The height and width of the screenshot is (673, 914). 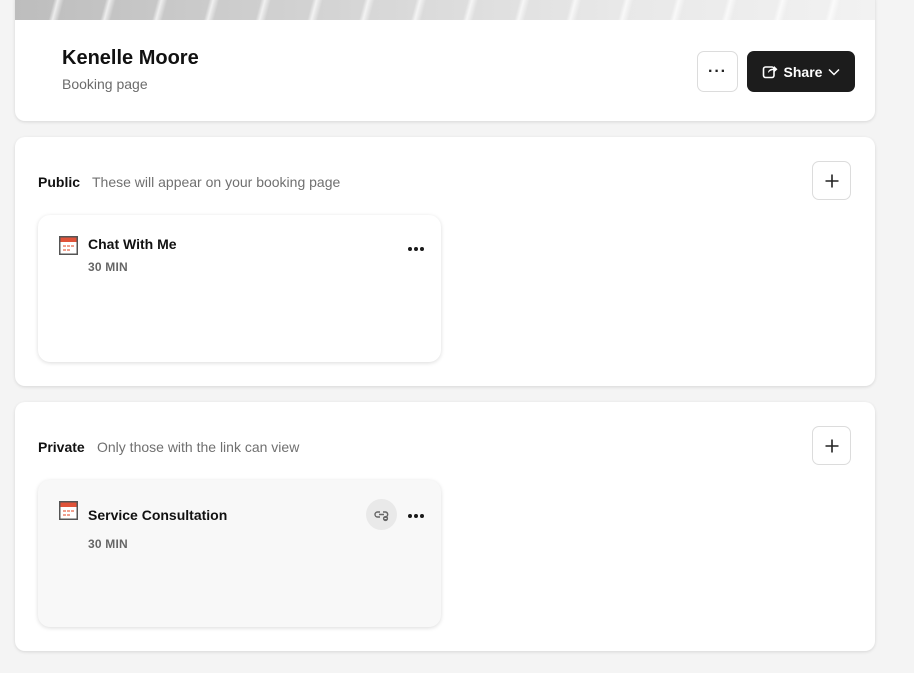 I want to click on page-subtitle: Booking page, so click(x=105, y=84).